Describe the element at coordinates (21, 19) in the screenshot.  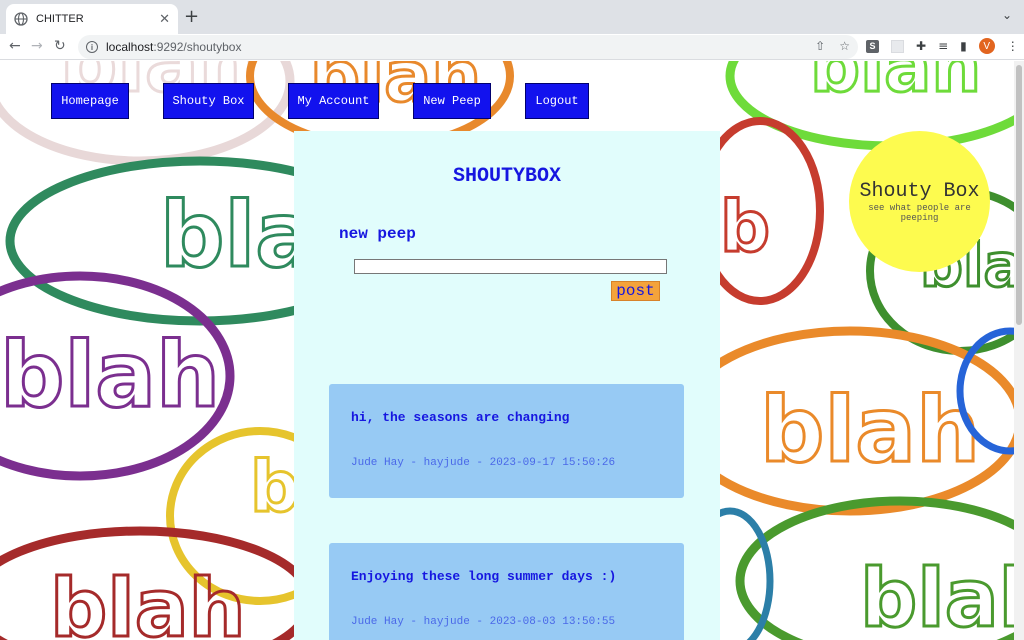
I see `globe-icon` at that location.